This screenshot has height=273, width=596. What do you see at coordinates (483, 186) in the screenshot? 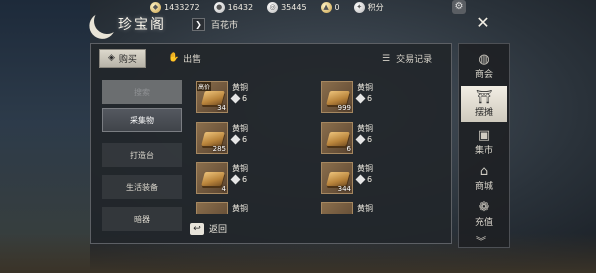
I see `sidebar-item-label: 商城` at bounding box center [483, 186].